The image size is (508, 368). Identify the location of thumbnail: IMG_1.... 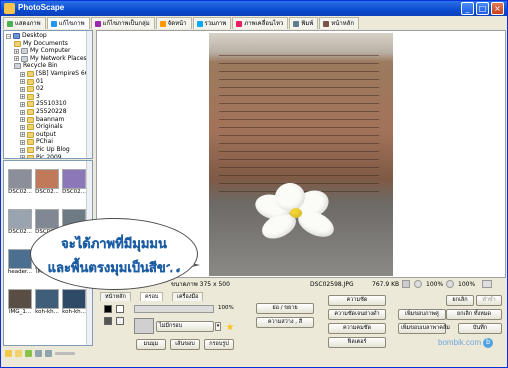
(20, 304).